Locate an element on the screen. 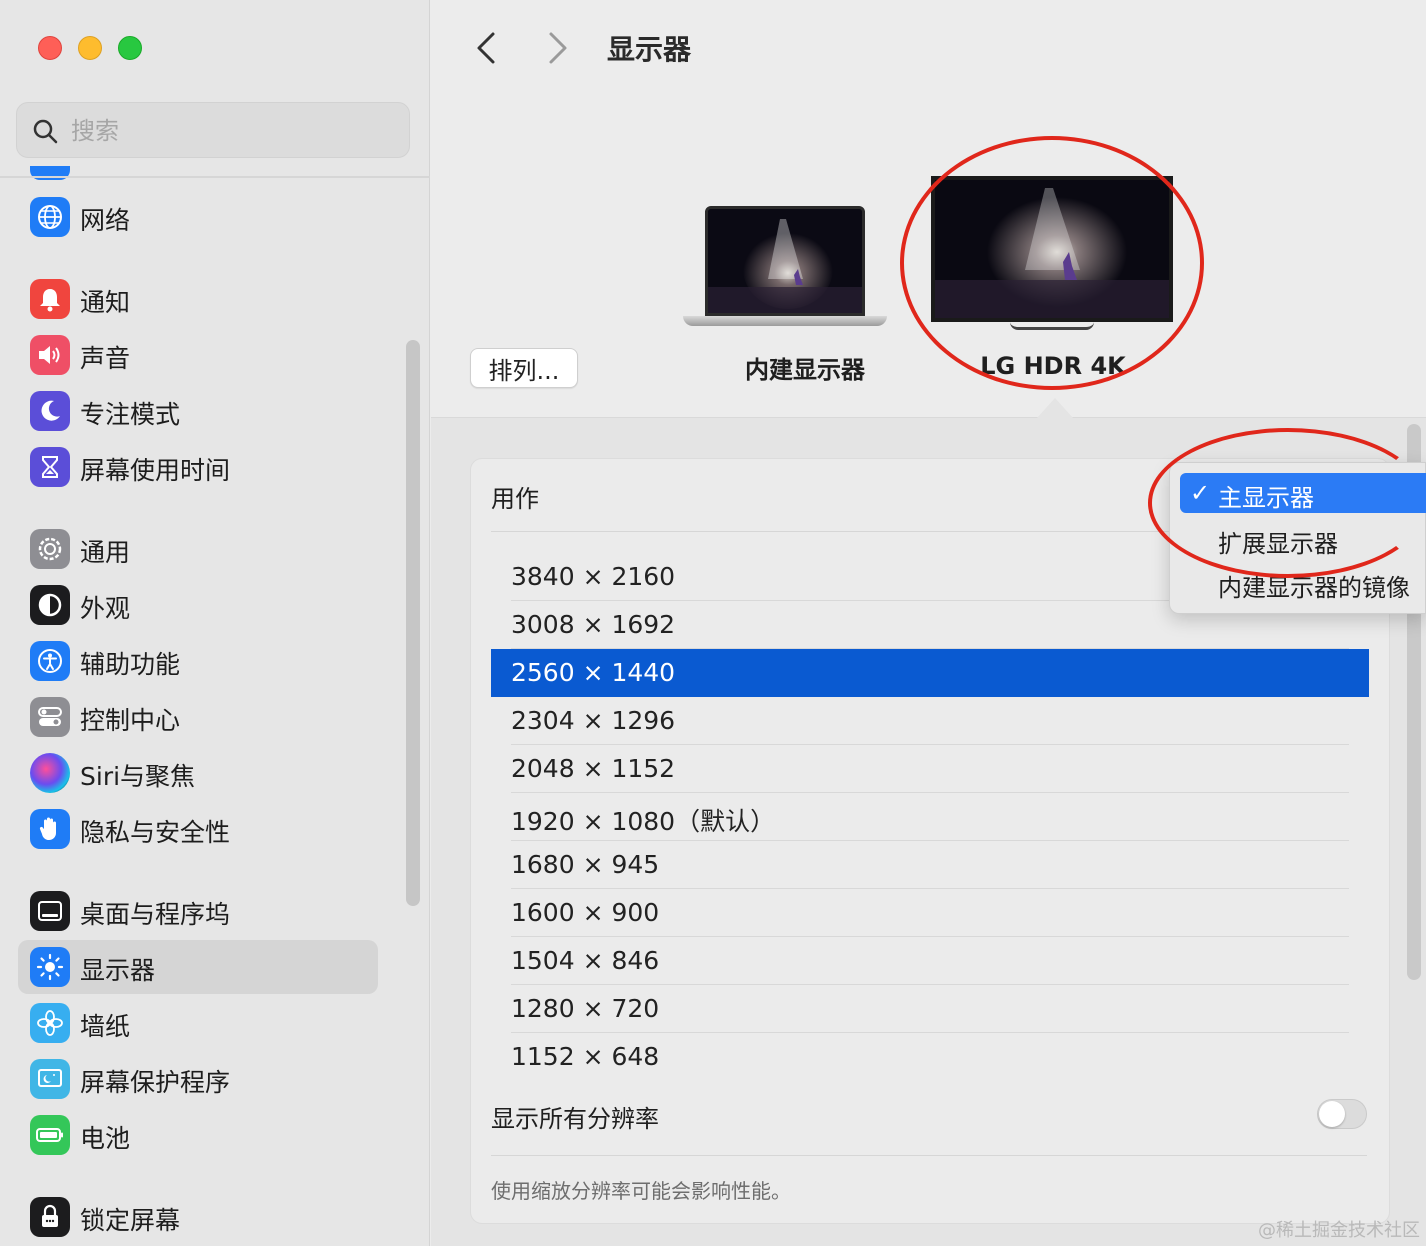  resolution-option: 2304 × 1296 is located at coordinates (930, 721).